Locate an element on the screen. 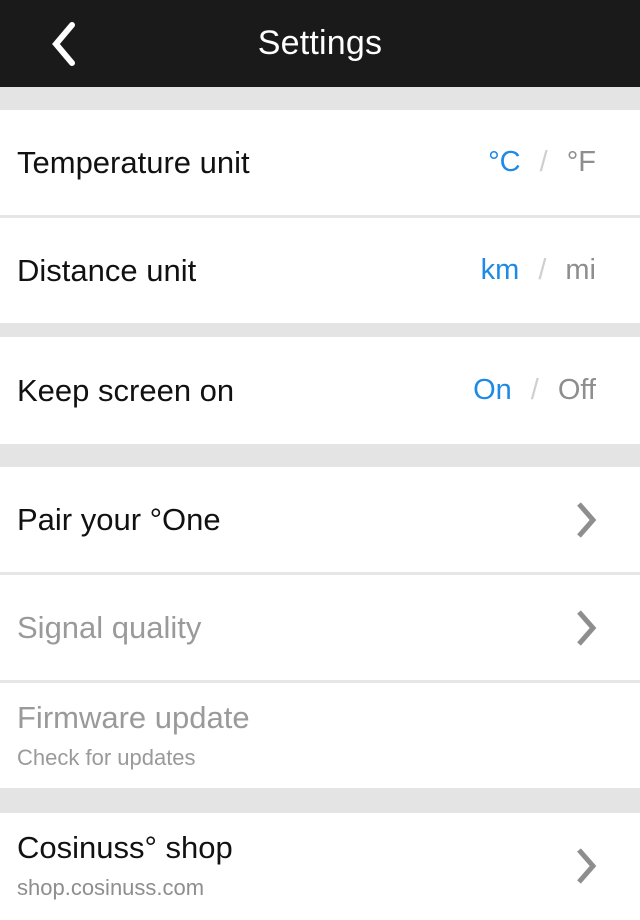 The width and height of the screenshot is (640, 920). row-label-keep-screen-on: Keep screen on is located at coordinates (126, 390).